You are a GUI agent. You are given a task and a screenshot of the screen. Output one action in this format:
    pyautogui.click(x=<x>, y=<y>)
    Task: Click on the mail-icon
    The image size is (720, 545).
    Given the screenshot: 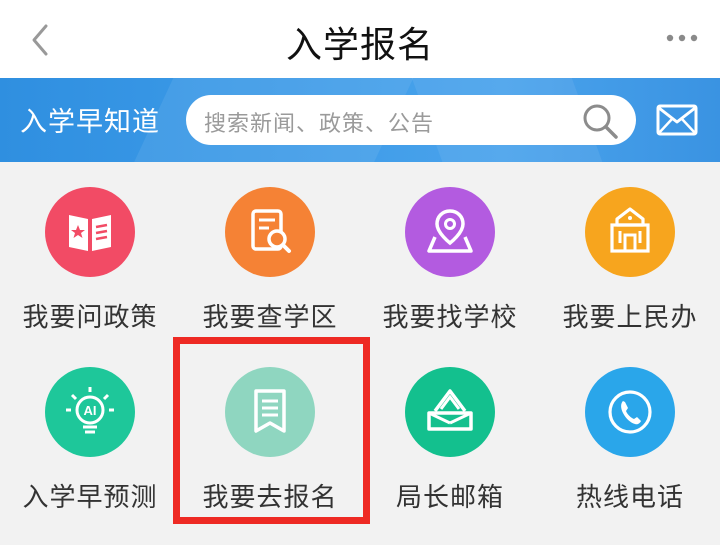 What is the action you would take?
    pyautogui.click(x=677, y=120)
    